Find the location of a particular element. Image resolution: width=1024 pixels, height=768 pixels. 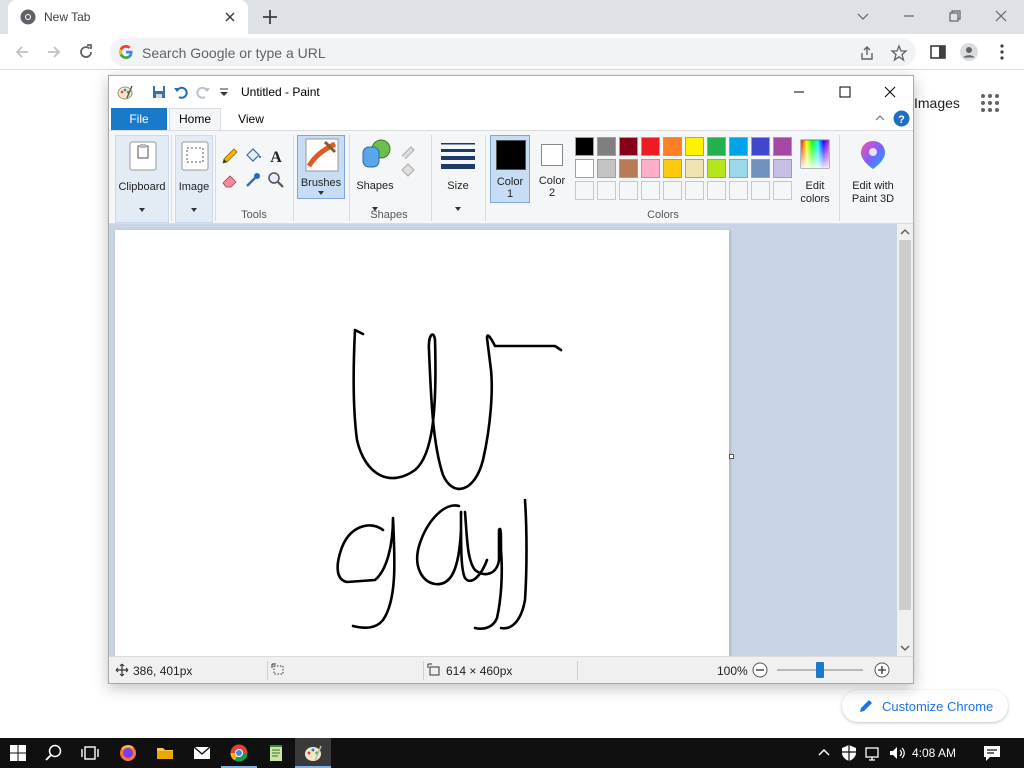

security-shield-icon is located at coordinates (849, 753).